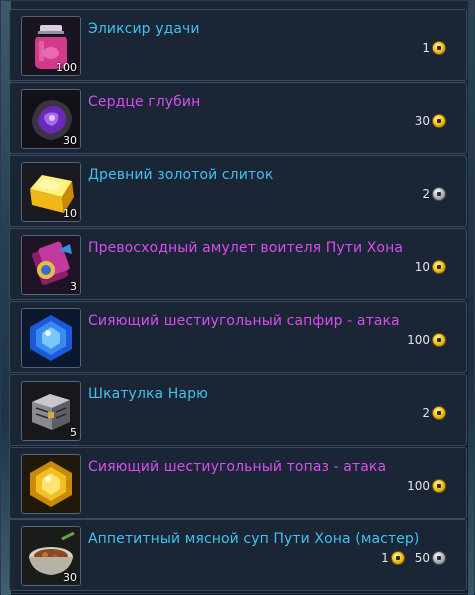  Describe the element at coordinates (51, 192) in the screenshot. I see `gold-ingot-icon: 10` at that location.